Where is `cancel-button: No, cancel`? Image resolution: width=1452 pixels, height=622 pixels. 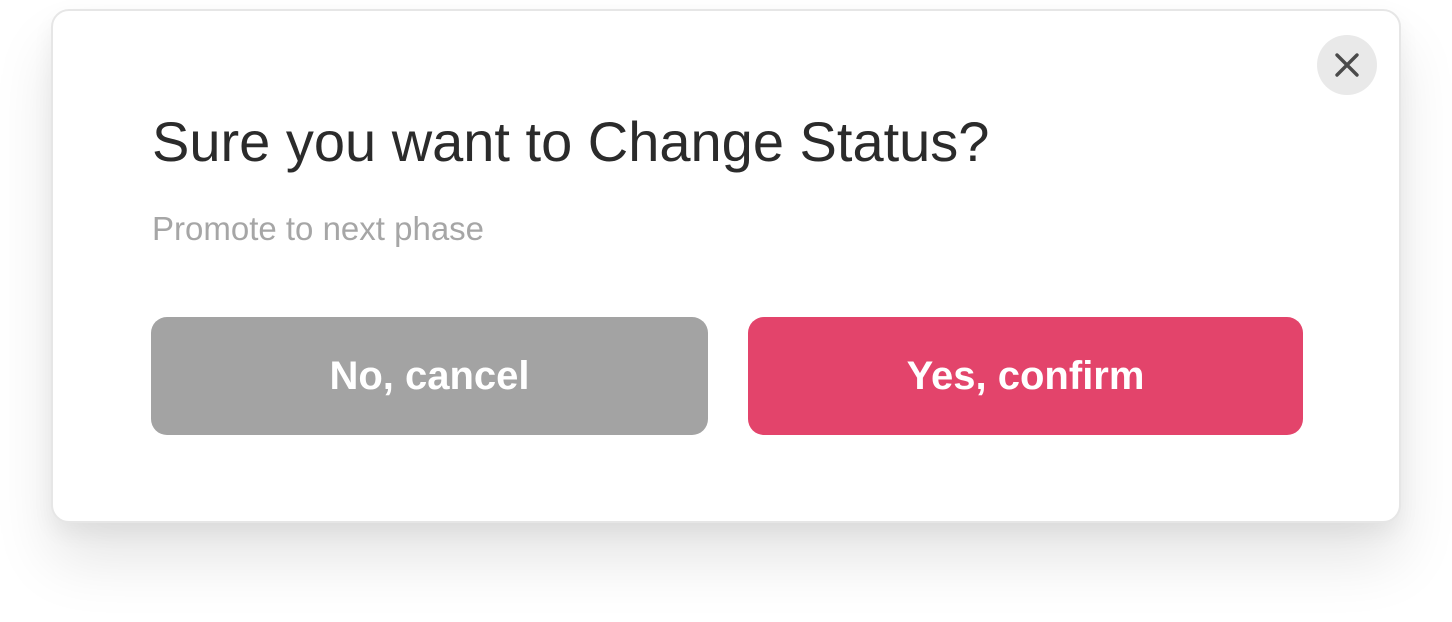 cancel-button: No, cancel is located at coordinates (429, 376).